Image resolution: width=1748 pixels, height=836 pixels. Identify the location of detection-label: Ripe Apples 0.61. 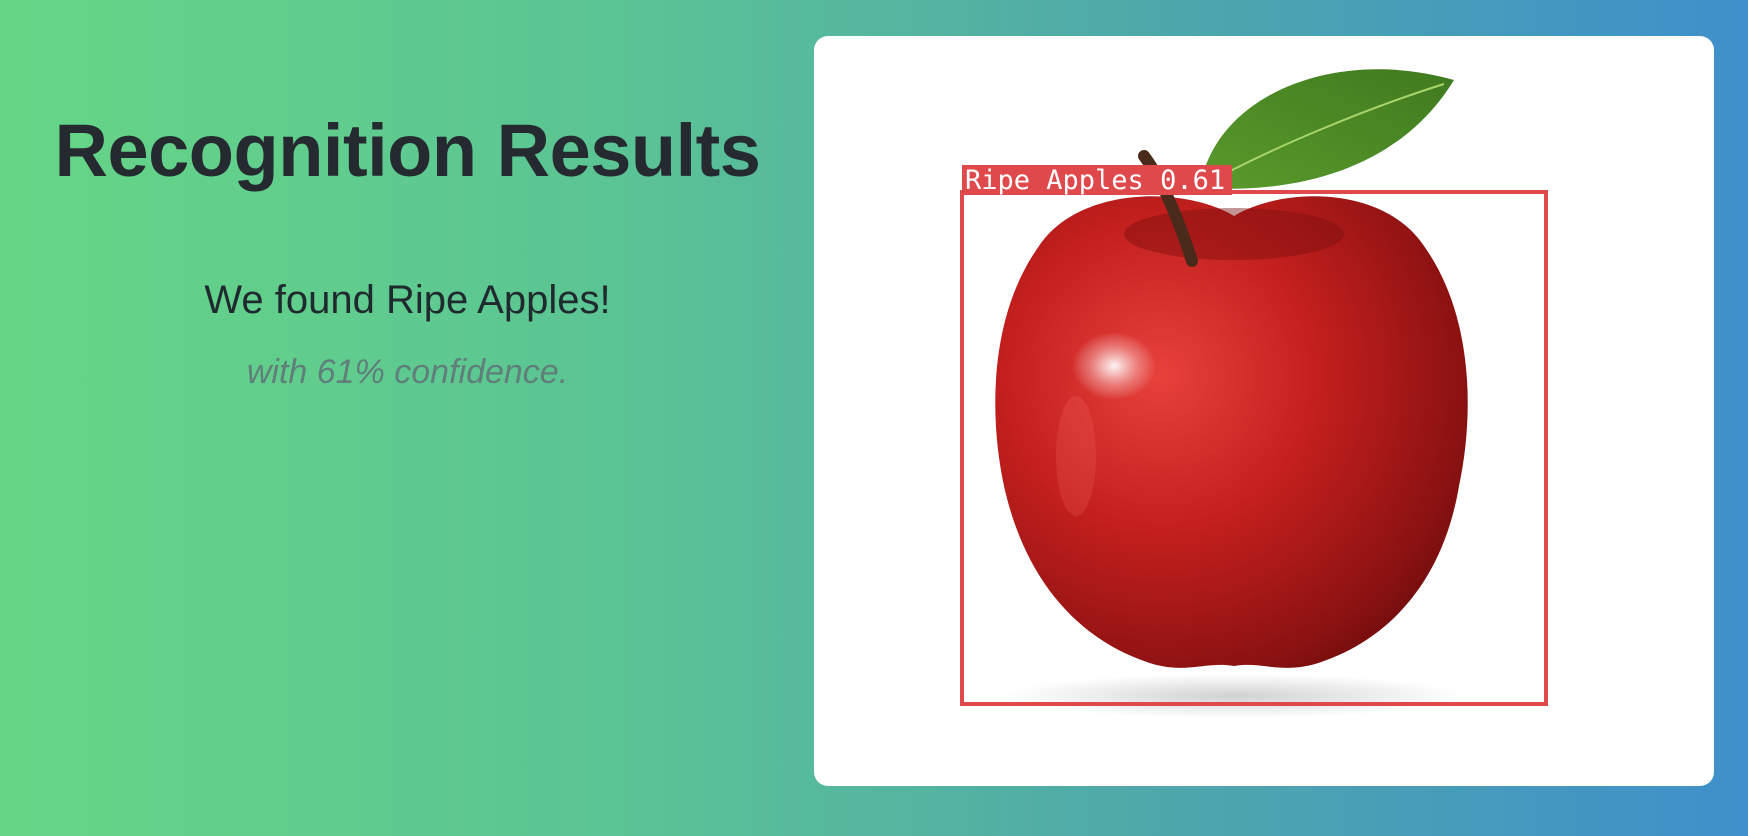
(1095, 180).